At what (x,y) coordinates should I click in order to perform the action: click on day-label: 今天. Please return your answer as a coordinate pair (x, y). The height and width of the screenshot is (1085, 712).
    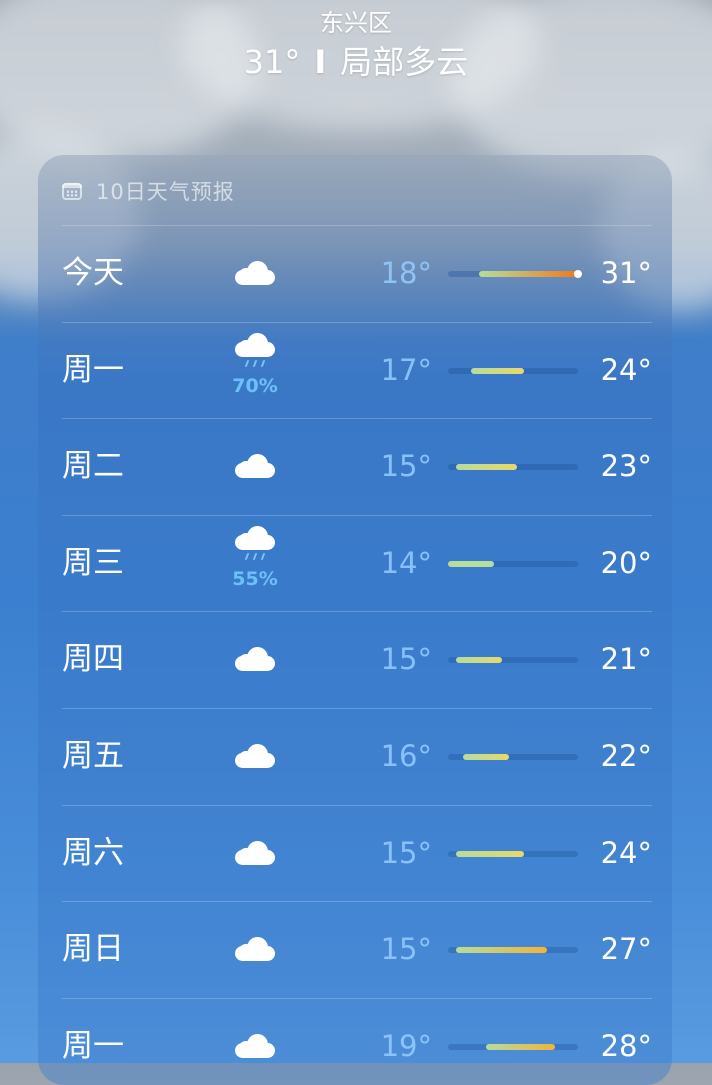
    Looking at the image, I should click on (93, 273).